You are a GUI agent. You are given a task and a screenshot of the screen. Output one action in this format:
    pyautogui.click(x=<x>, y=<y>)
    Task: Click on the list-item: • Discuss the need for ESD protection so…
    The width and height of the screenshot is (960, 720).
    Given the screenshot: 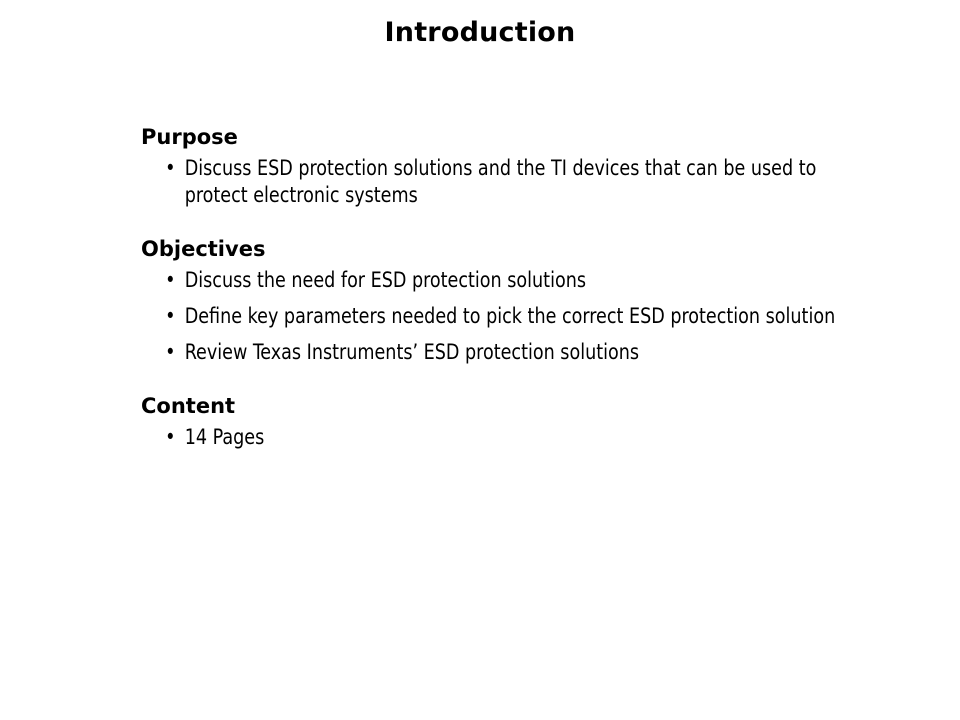 What is the action you would take?
    pyautogui.click(x=513, y=280)
    